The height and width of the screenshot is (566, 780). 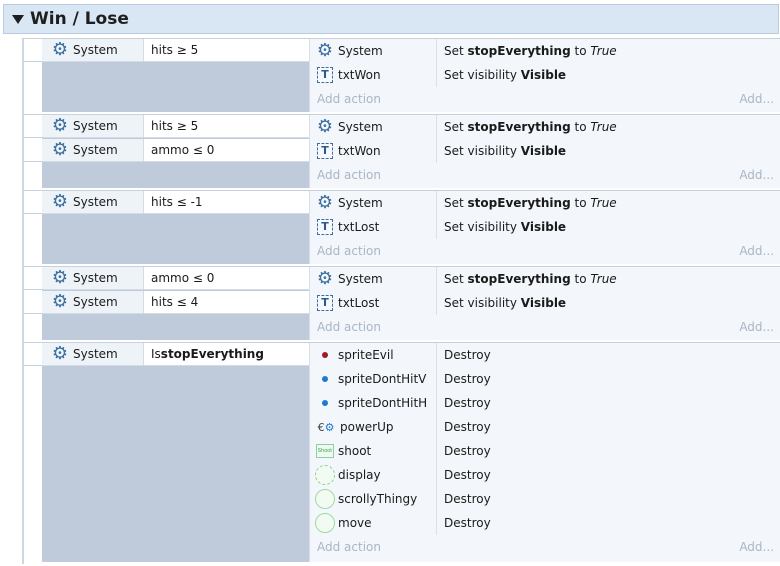 I want to click on action-row: € ⚙ powerUp Destroy, so click(x=544, y=427).